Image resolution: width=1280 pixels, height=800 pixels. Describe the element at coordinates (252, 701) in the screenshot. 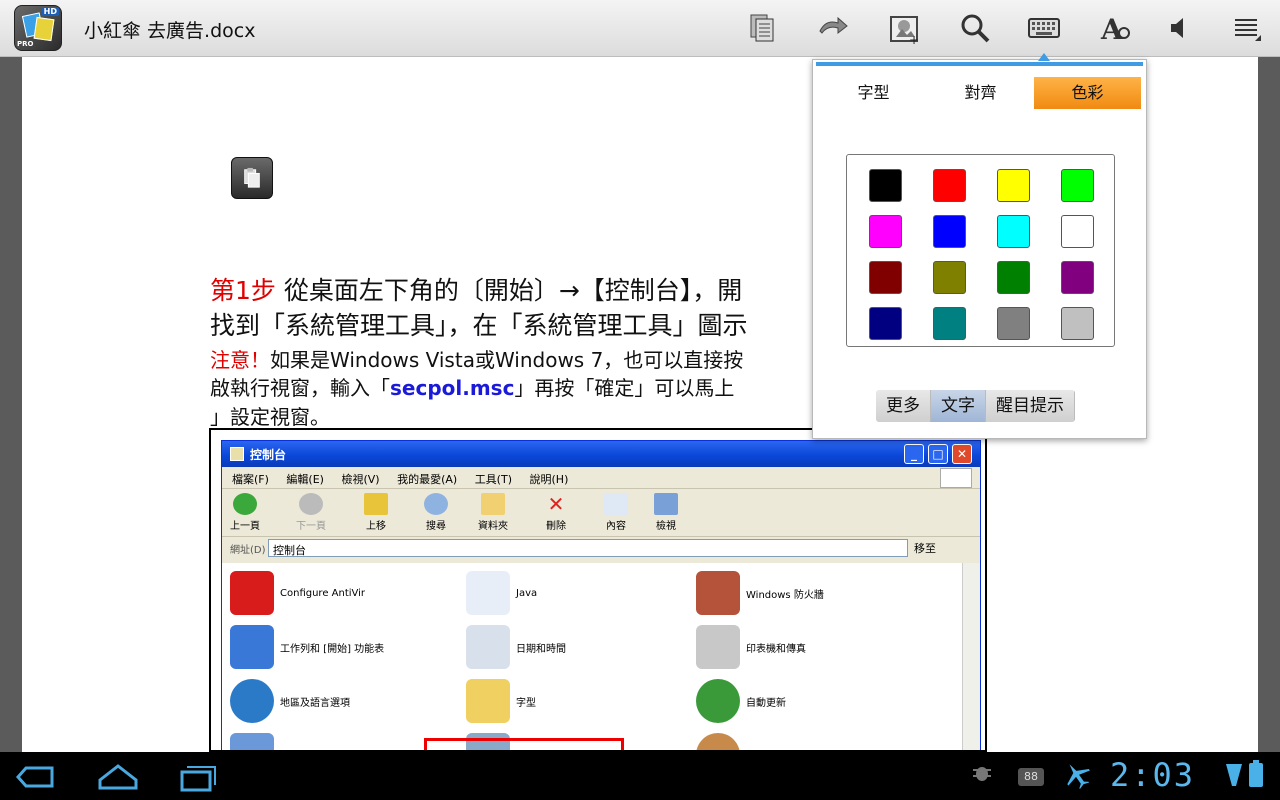

I see `globe-icon` at that location.